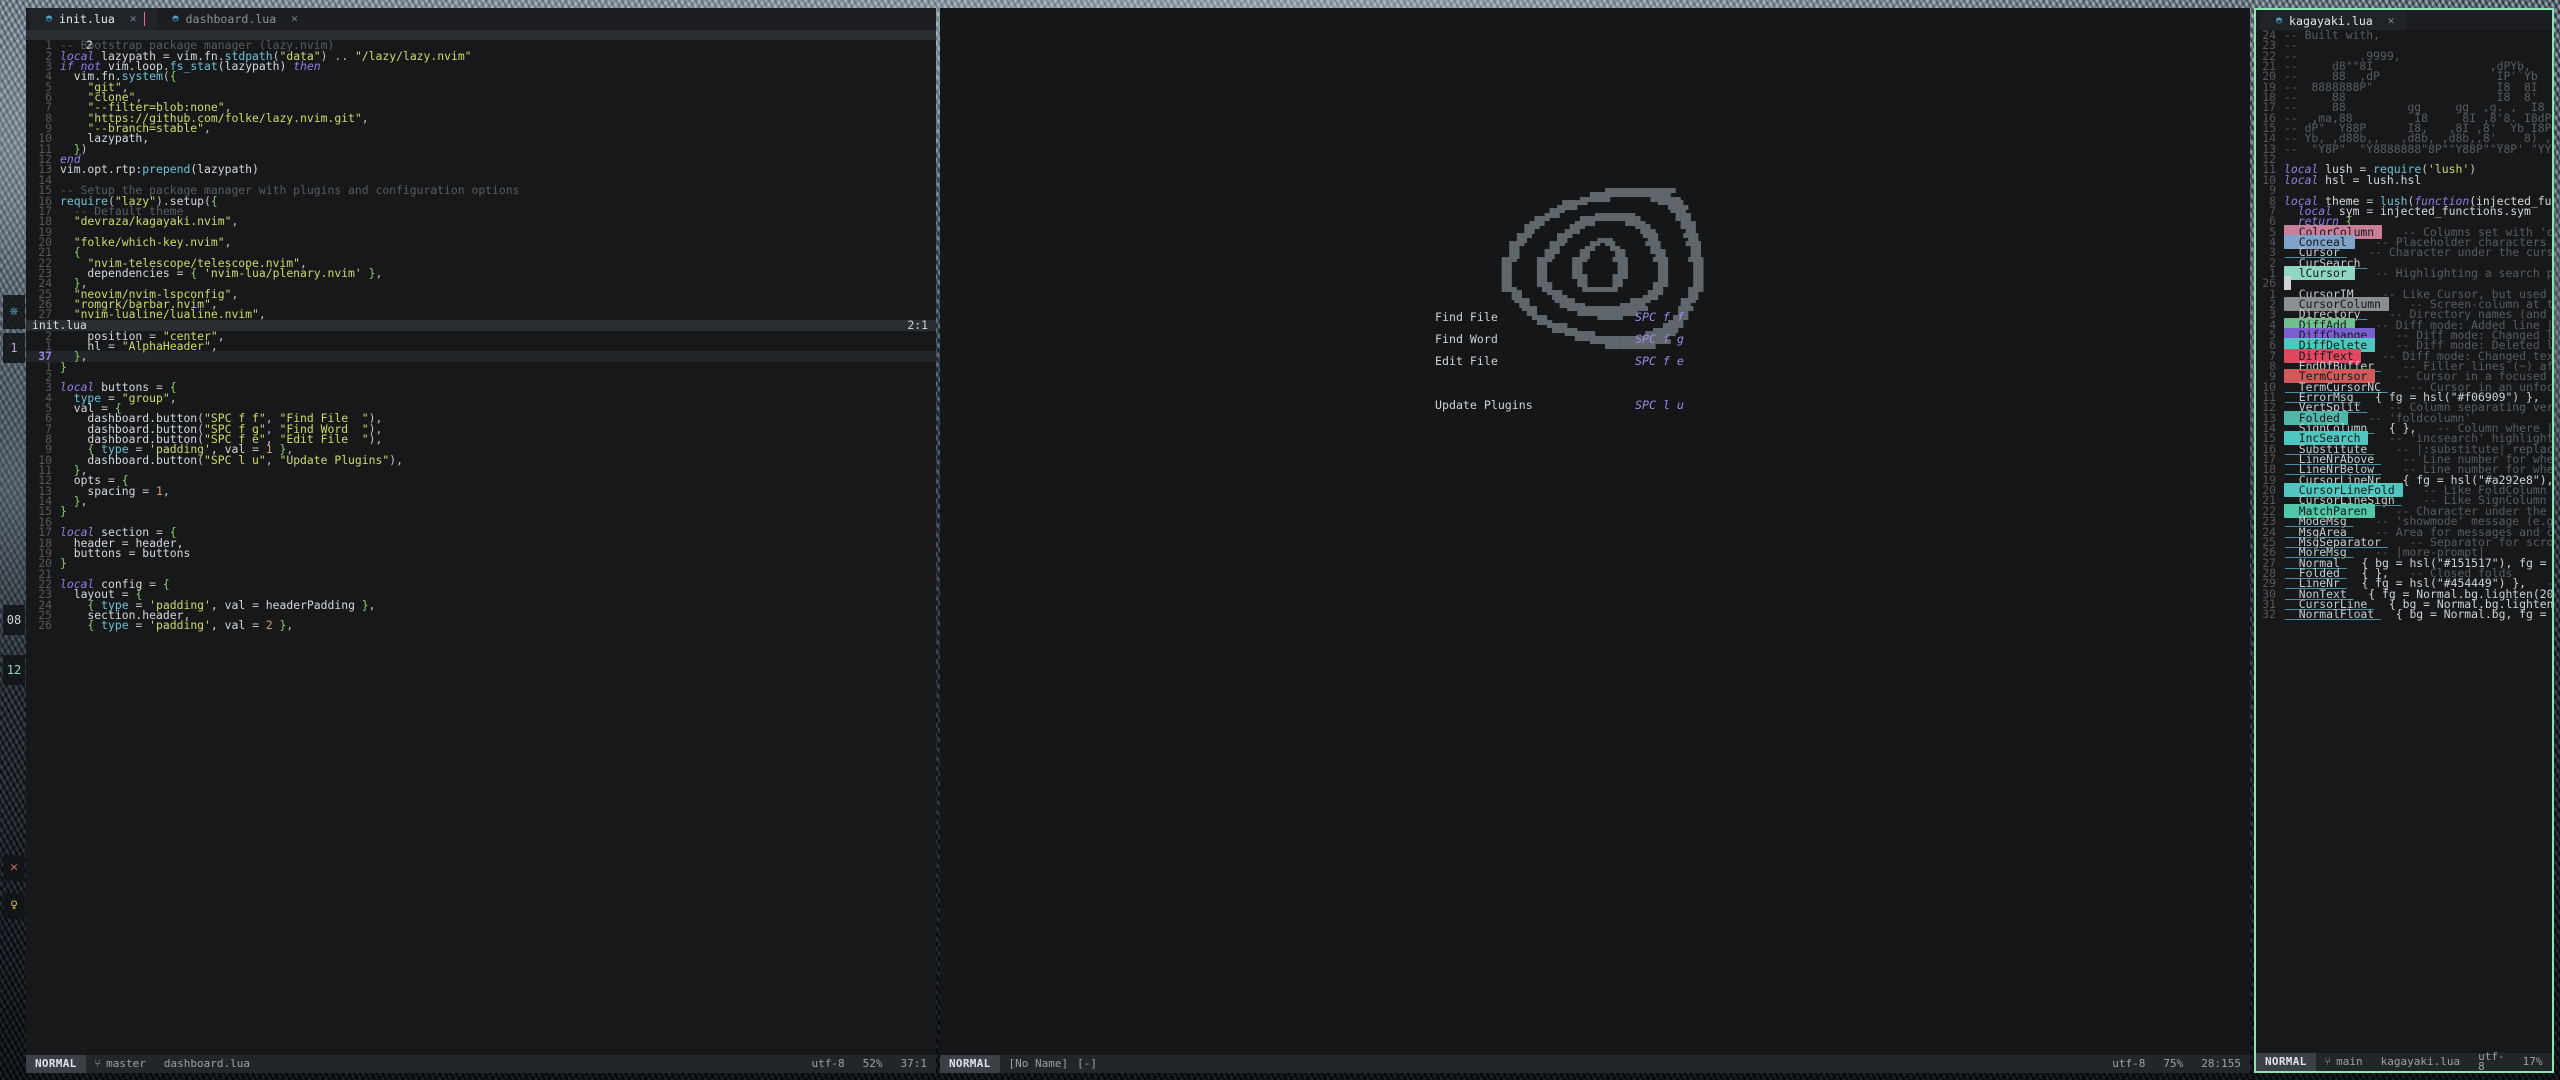  What do you see at coordinates (481, 584) in the screenshot?
I see `code-line: 22 local config = {` at bounding box center [481, 584].